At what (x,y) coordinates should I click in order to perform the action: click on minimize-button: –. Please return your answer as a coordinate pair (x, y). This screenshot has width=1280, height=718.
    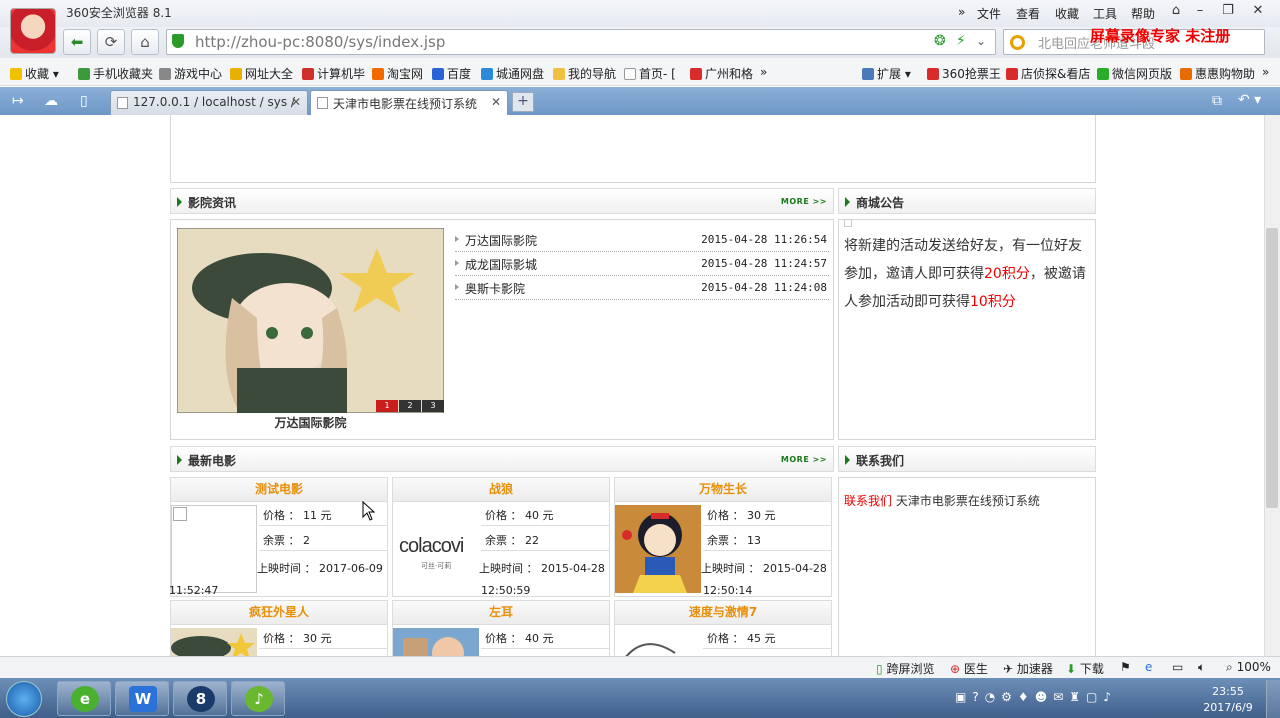
    Looking at the image, I should click on (1200, 12).